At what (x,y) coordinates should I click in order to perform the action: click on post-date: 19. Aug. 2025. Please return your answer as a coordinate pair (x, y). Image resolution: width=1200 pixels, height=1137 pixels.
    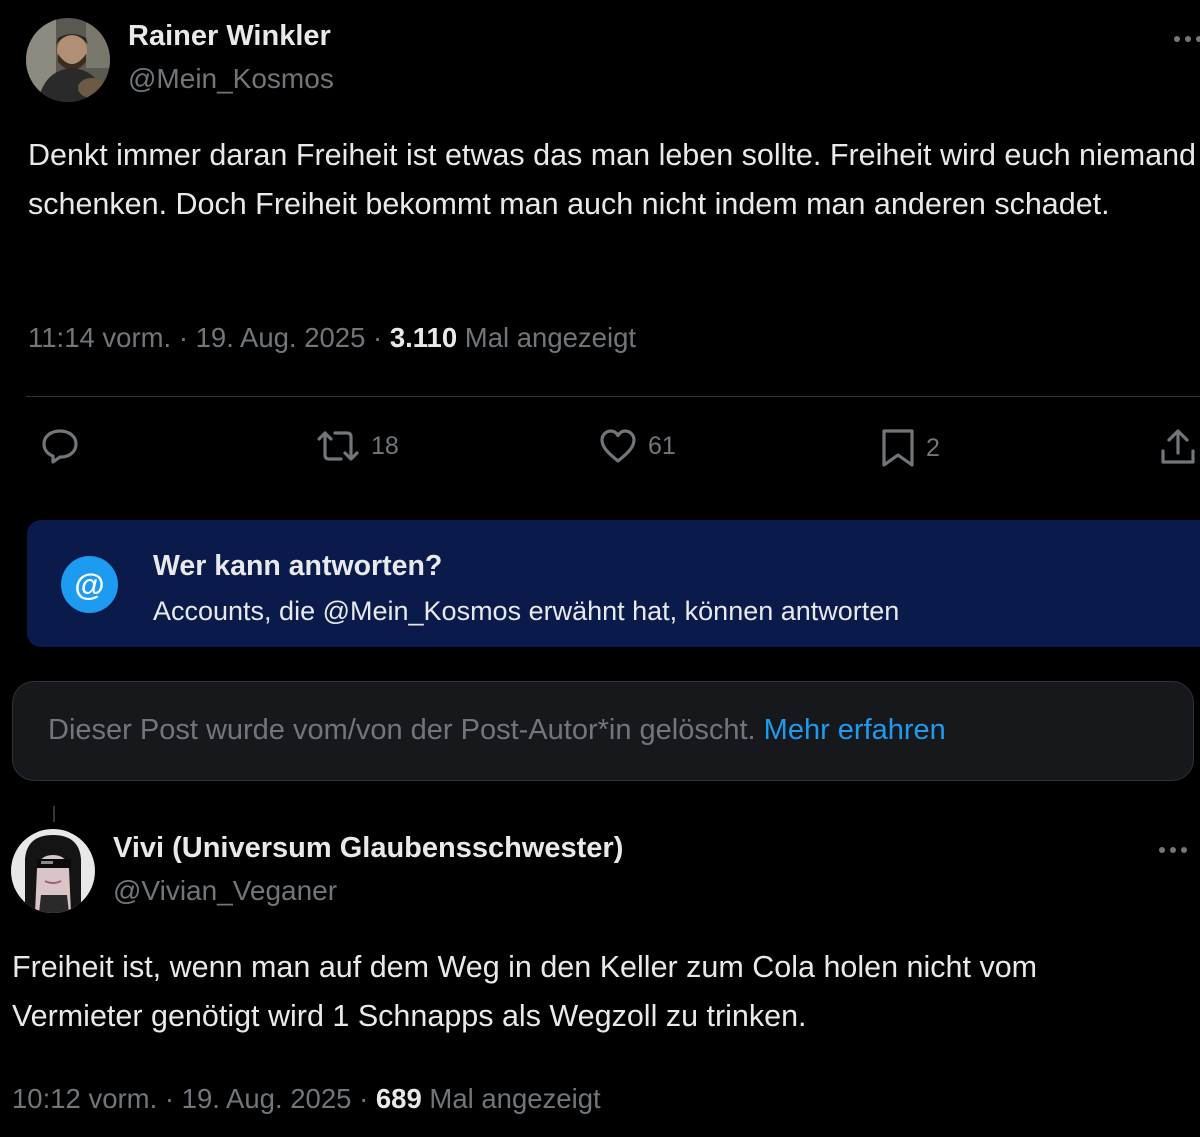
    Looking at the image, I should click on (281, 337).